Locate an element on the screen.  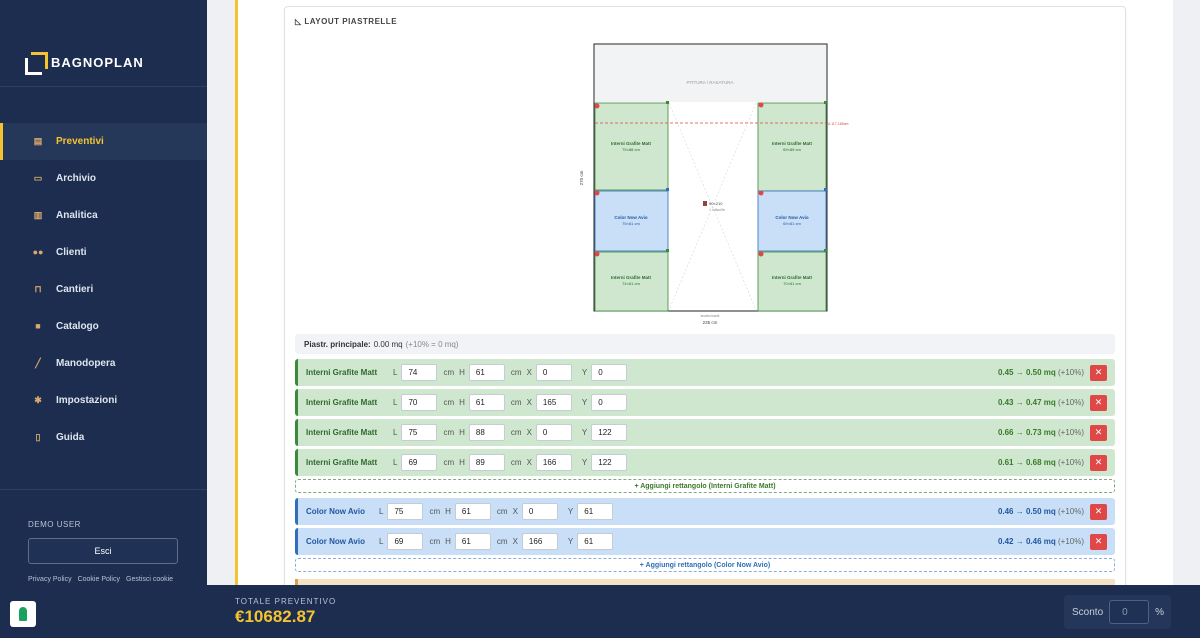
tile-size: 75×61 cm is located at coordinates (631, 223).